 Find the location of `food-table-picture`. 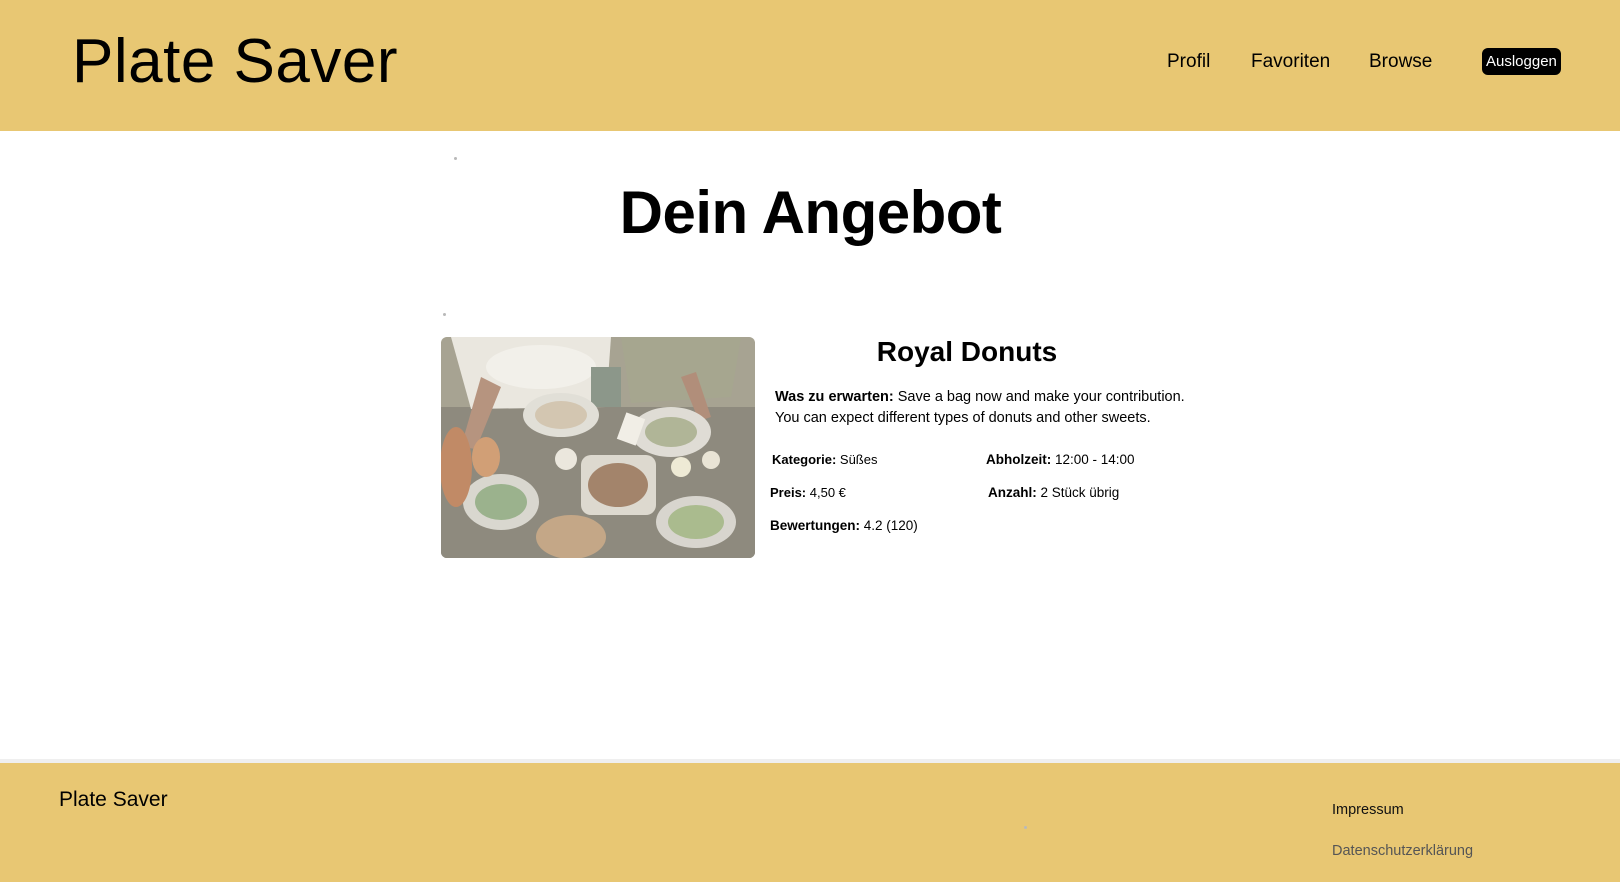

food-table-picture is located at coordinates (598, 447).